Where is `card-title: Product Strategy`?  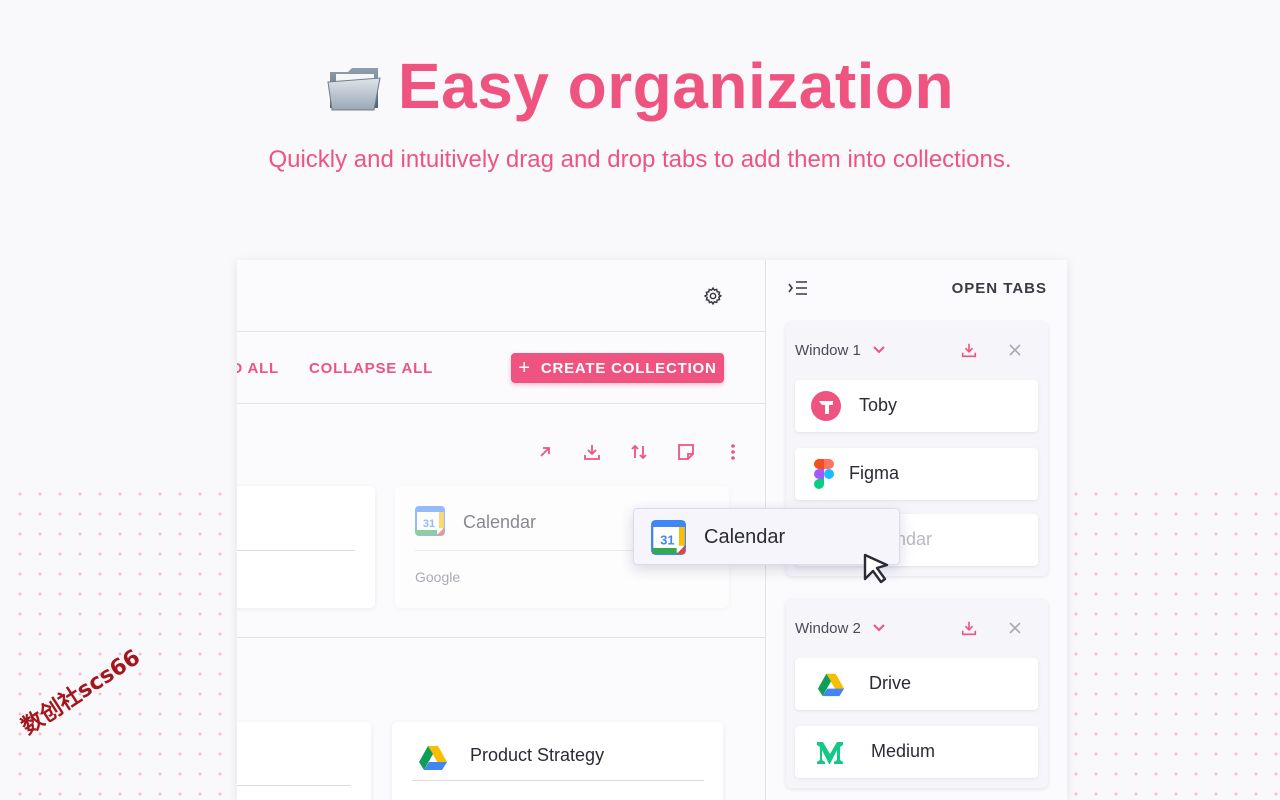 card-title: Product Strategy is located at coordinates (537, 755).